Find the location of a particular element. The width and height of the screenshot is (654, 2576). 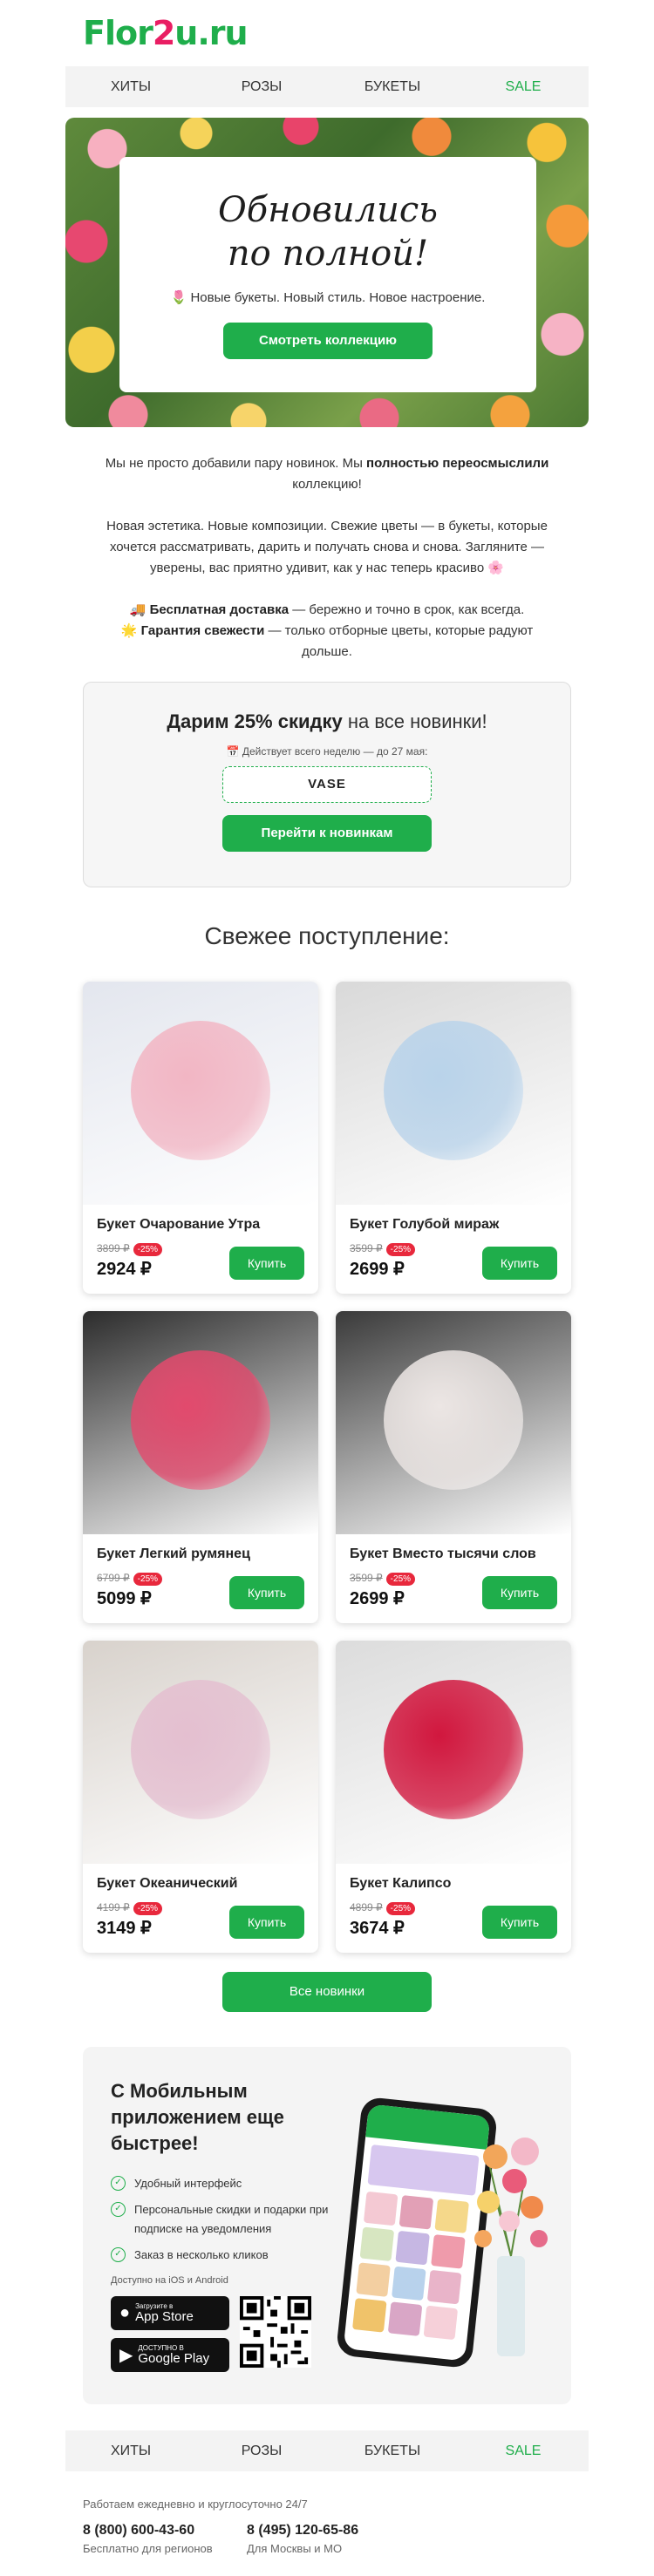

old-price: 3899 ₽ is located at coordinates (113, 1248).